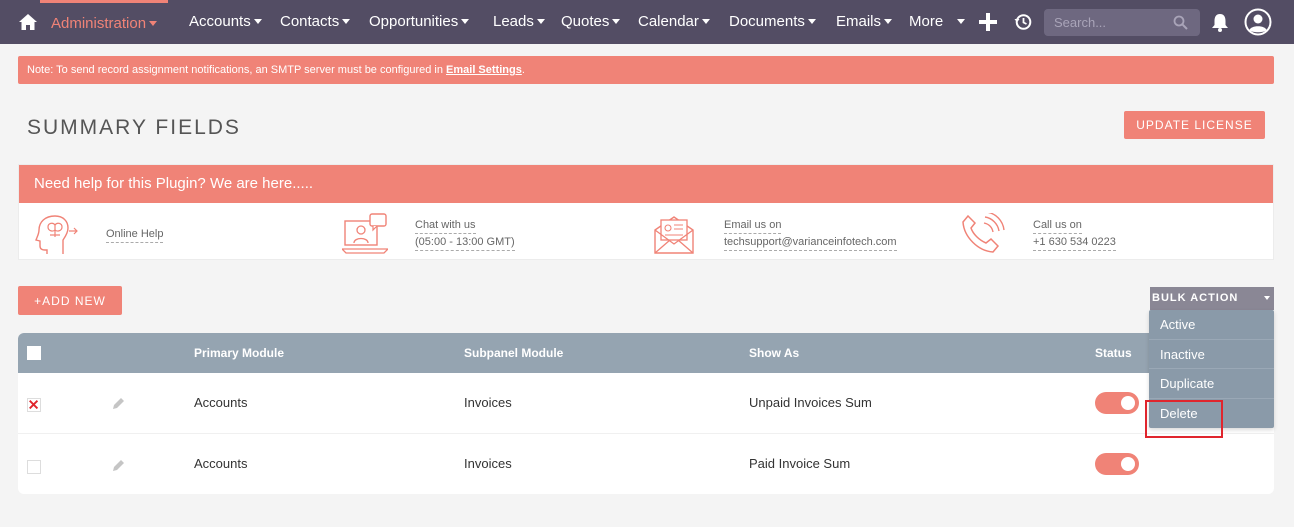  Describe the element at coordinates (310, 21) in the screenshot. I see `nav-label: Contacts` at that location.